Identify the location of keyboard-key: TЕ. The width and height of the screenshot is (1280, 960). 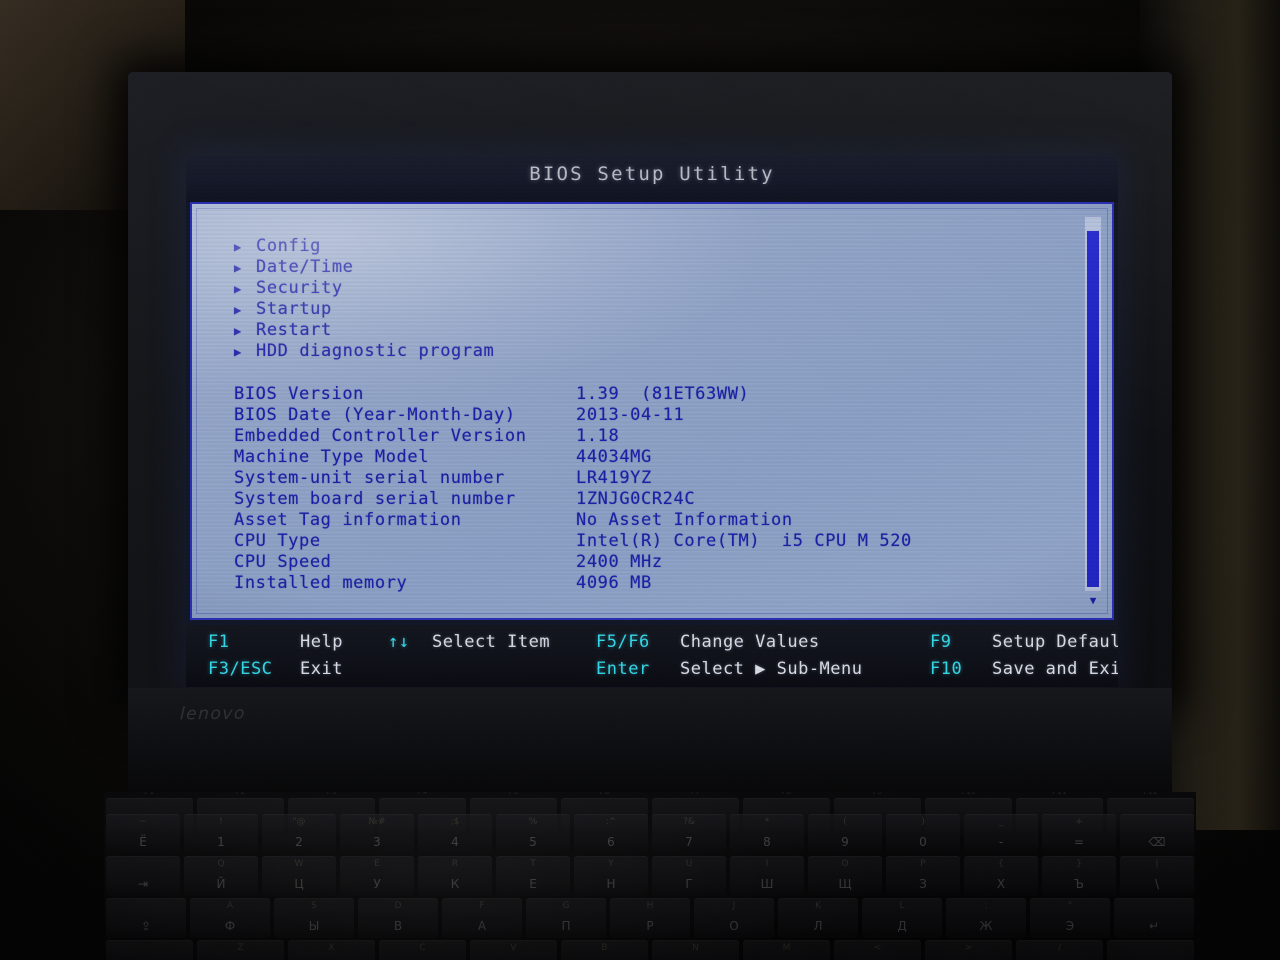
(533, 876).